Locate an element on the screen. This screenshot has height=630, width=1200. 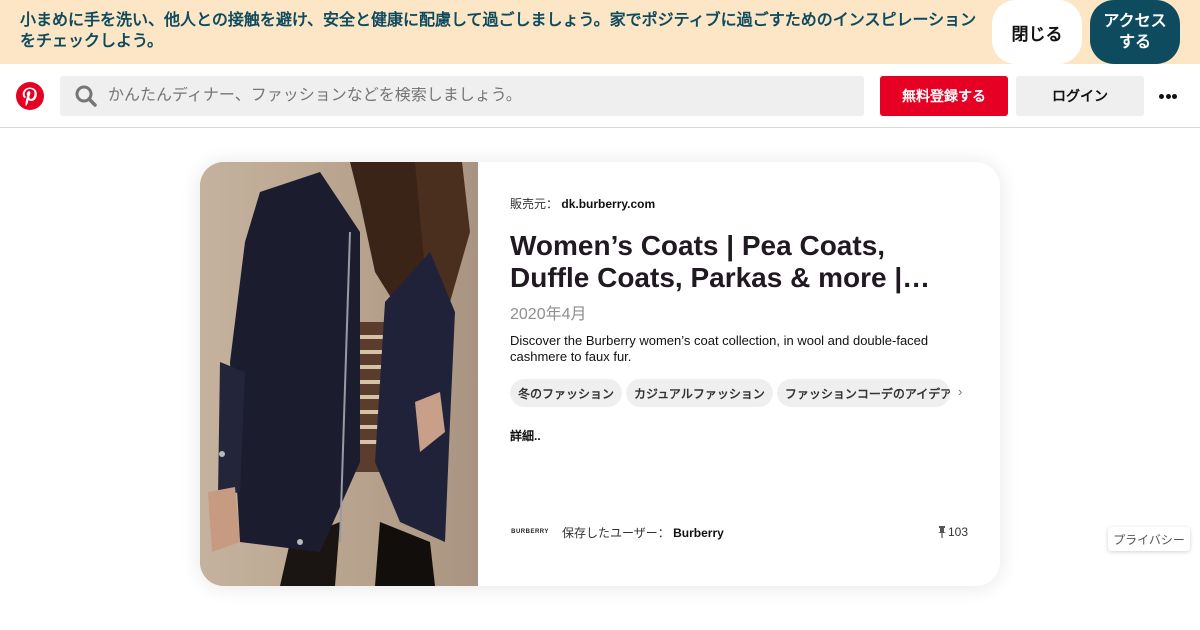
close-banner-button: 閉じる is located at coordinates (1037, 32).